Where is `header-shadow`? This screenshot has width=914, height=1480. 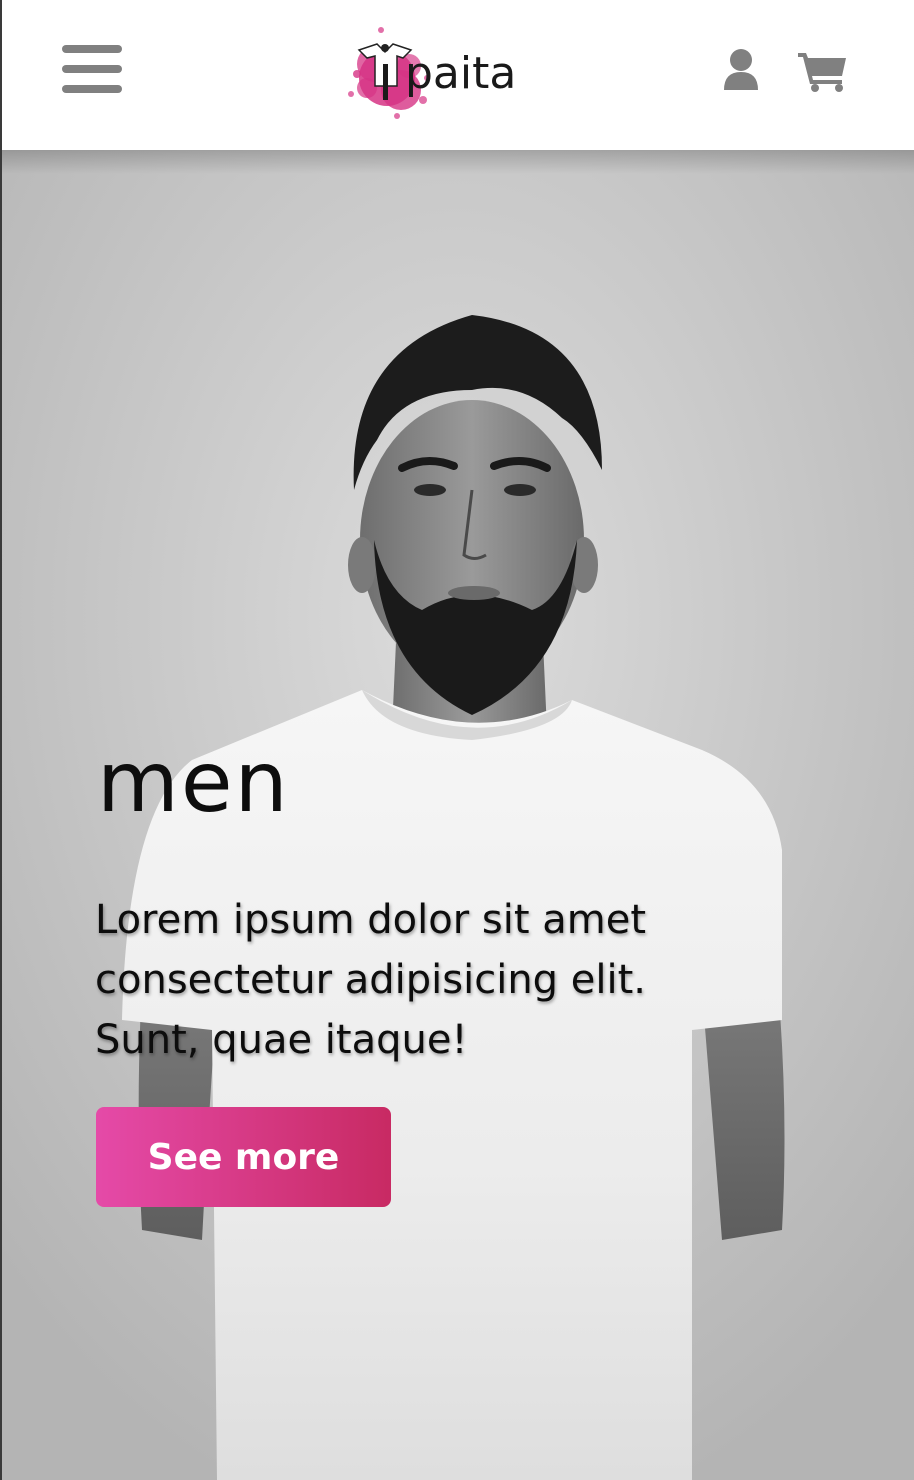
header-shadow is located at coordinates (458, 162).